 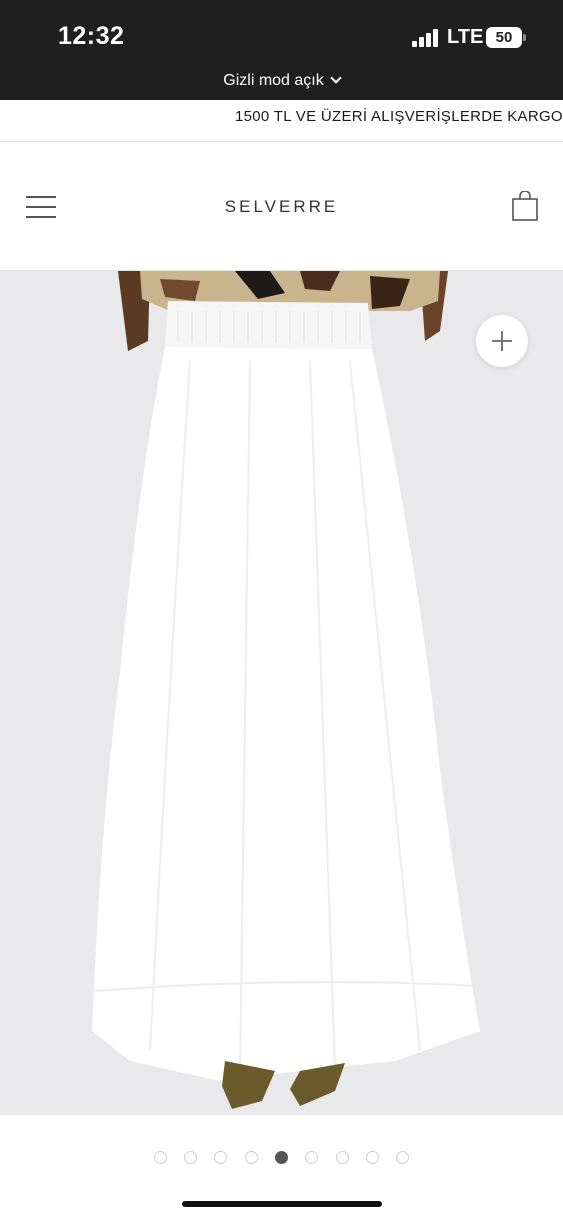 I want to click on site-header: SELVERRE, so click(x=281, y=206).